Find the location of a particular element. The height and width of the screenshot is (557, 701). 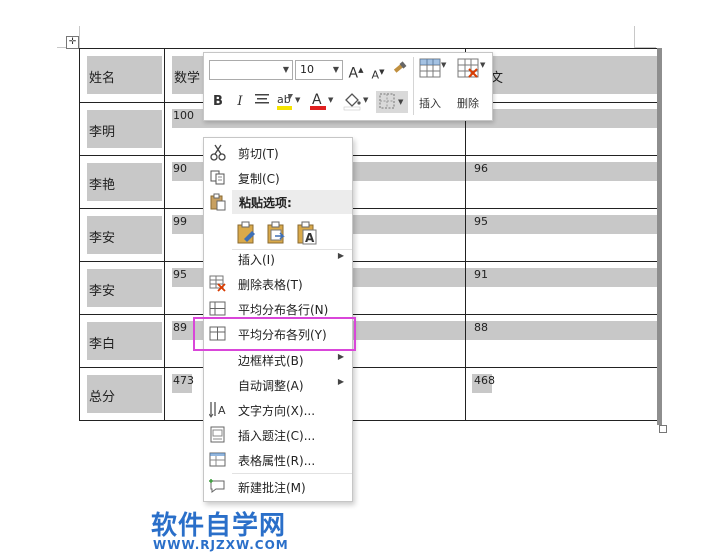

table-insert-icon: ▼ is located at coordinates (433, 68).